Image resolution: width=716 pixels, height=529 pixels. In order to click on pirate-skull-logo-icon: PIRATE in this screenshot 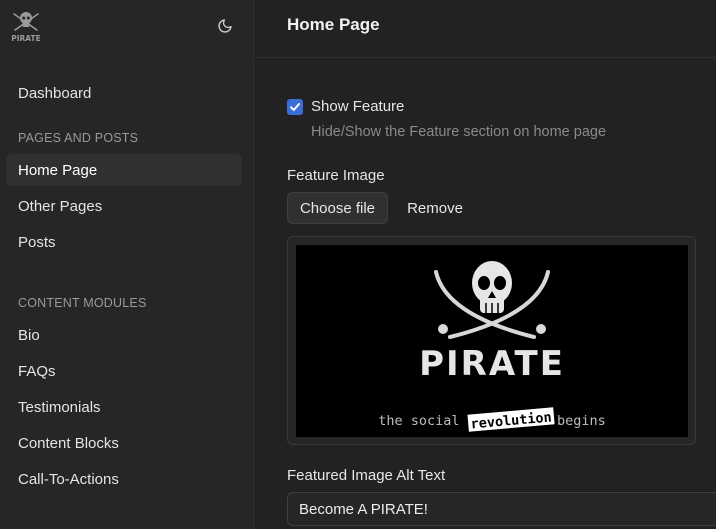, I will do `click(26, 27)`.